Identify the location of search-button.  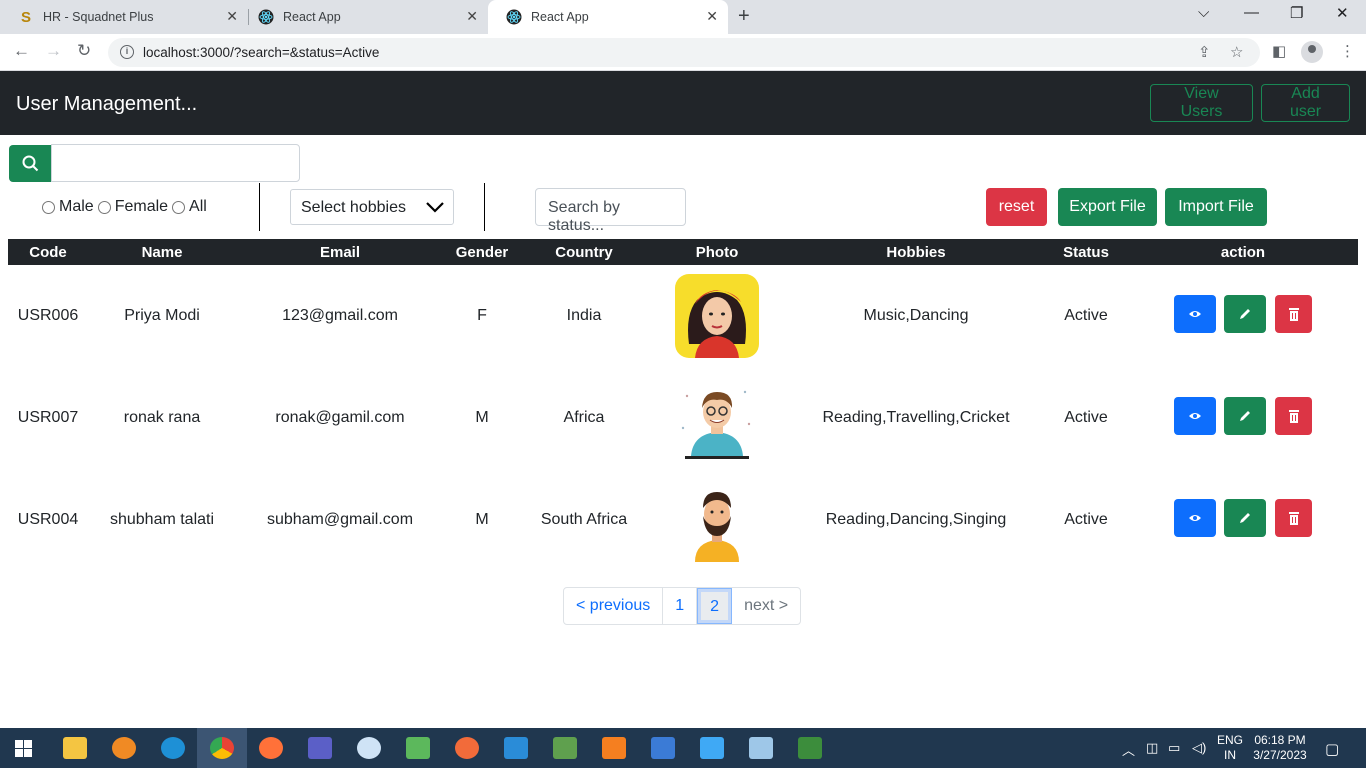
(30, 163).